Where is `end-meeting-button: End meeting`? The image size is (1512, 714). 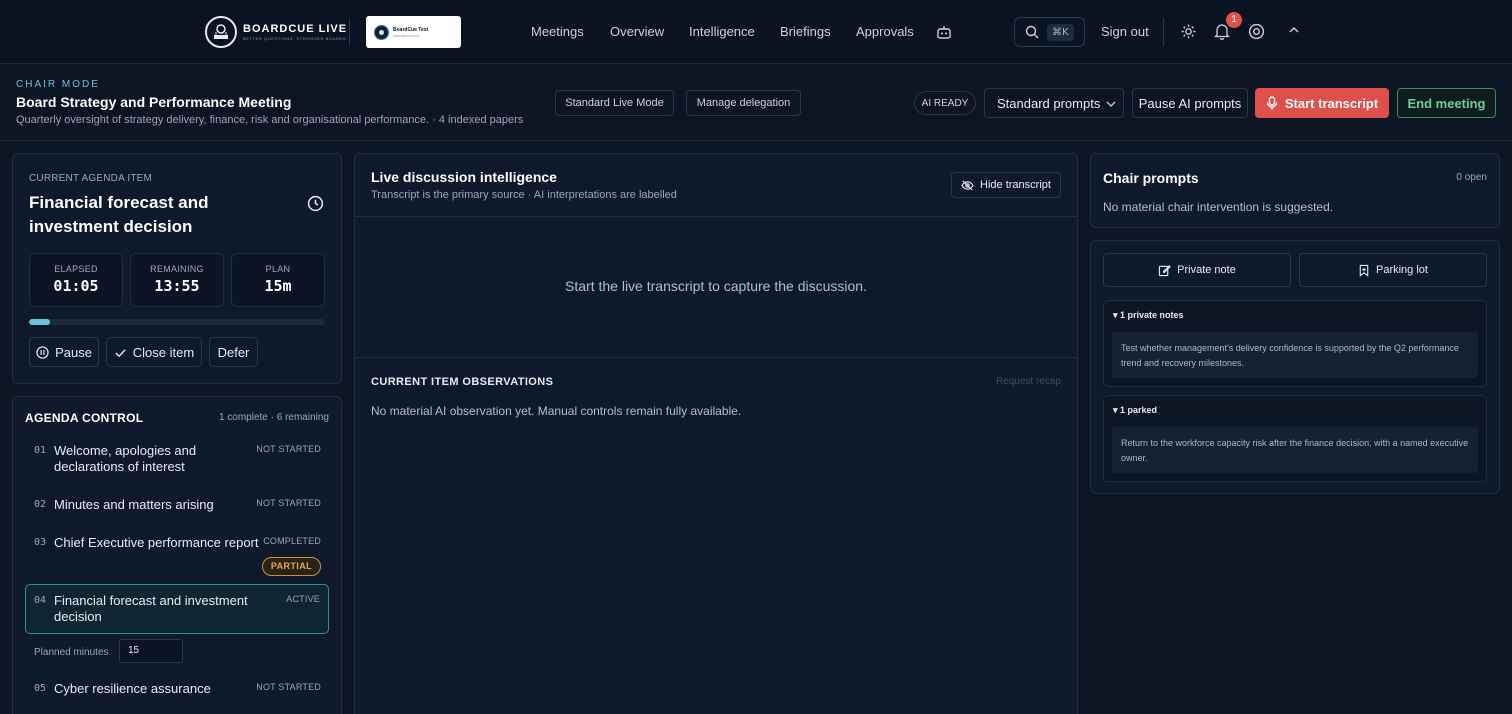 end-meeting-button: End meeting is located at coordinates (1446, 103).